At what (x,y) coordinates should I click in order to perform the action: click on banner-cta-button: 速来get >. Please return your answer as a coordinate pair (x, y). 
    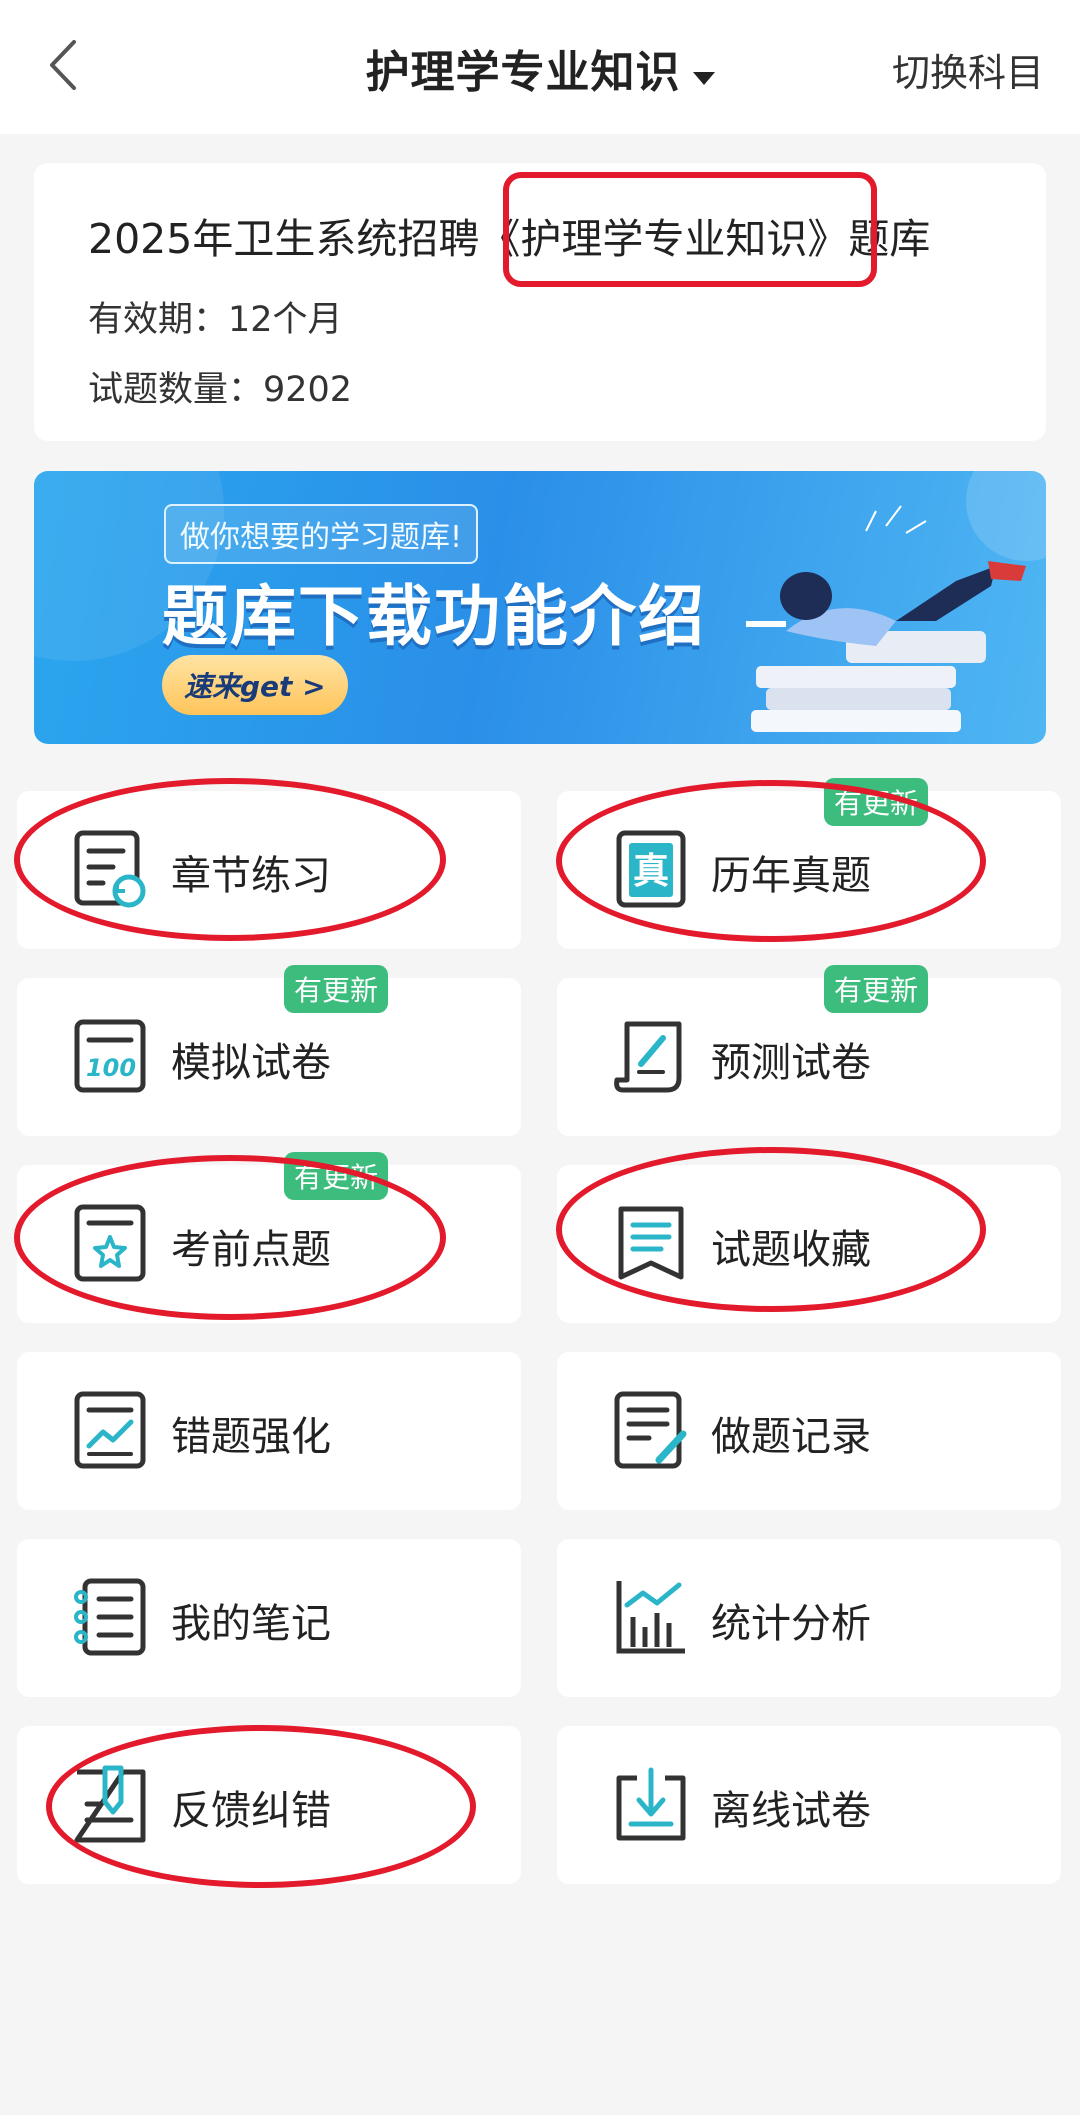
    Looking at the image, I should click on (255, 685).